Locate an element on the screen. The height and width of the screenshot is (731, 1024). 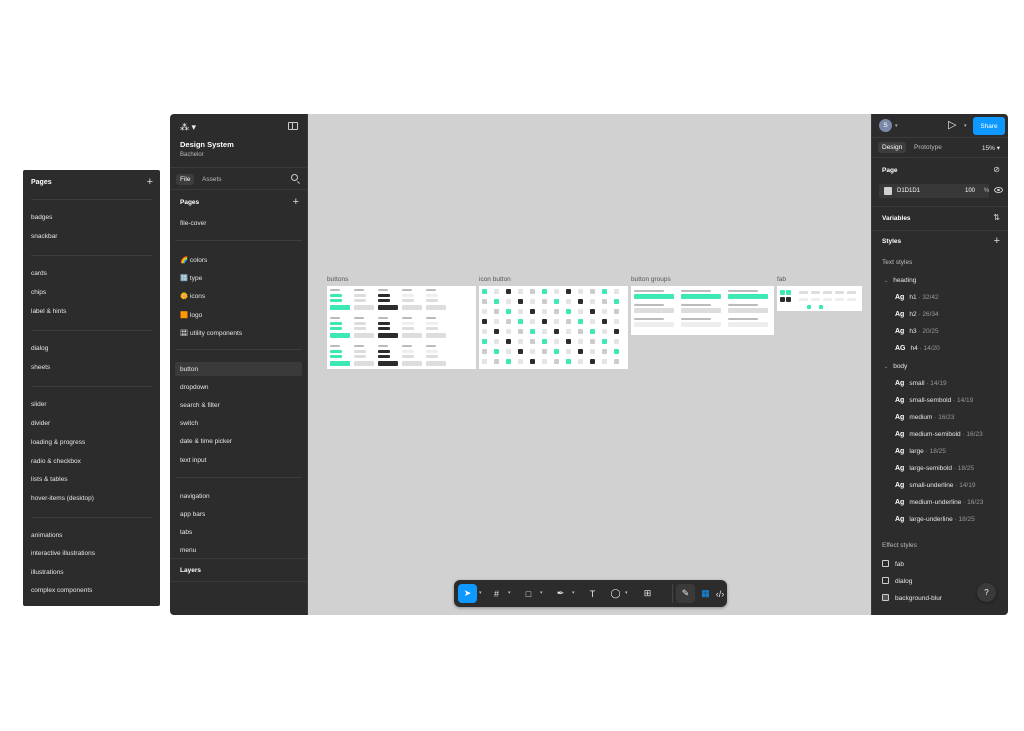
page-item: divider is located at coordinates (40, 423).